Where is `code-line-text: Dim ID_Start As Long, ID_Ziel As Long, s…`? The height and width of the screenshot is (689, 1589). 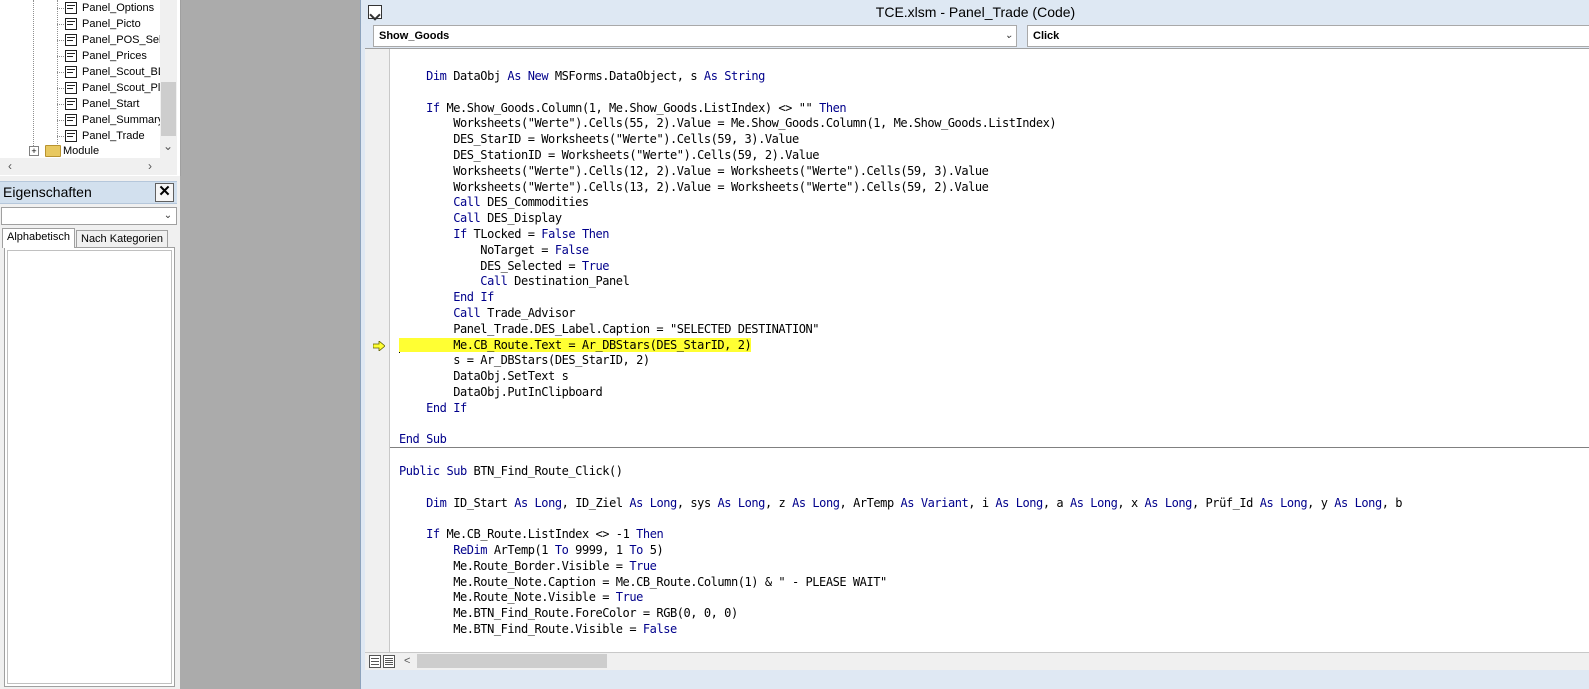
code-line-text: Dim ID_Start As Long, ID_Ziel As Long, s… is located at coordinates (914, 502).